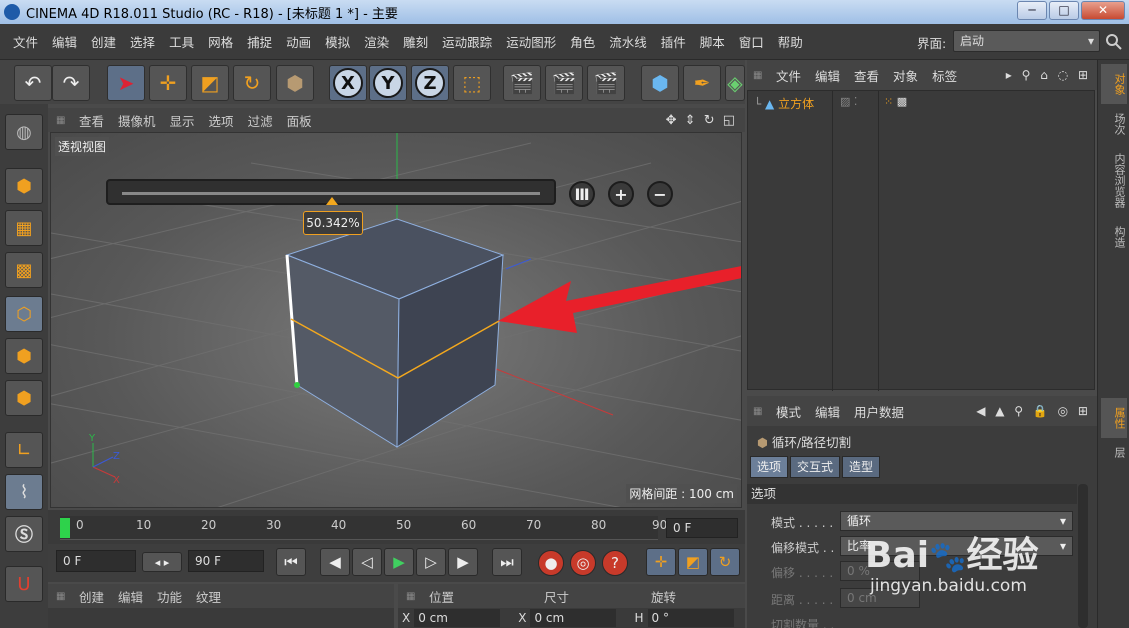 The width and height of the screenshot is (1129, 628). Describe the element at coordinates (712, 41) in the screenshot. I see `menu-script: 脚本` at that location.